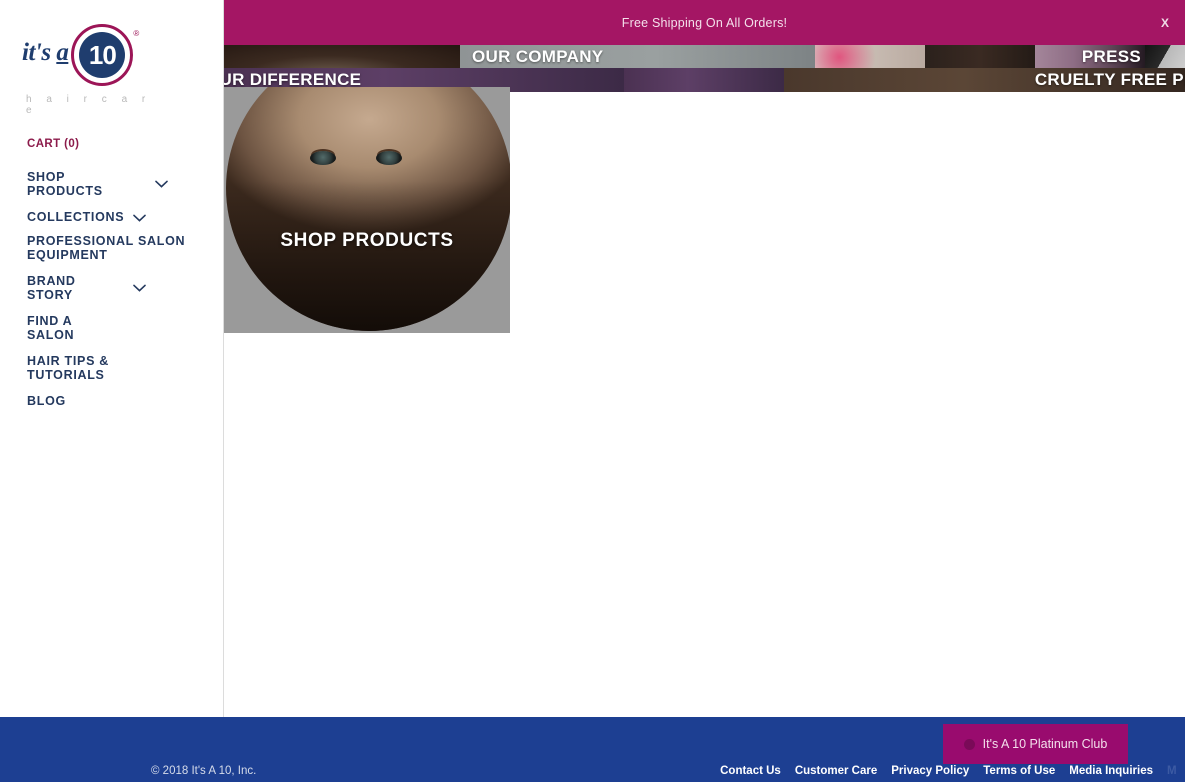 The width and height of the screenshot is (1185, 782). Describe the element at coordinates (107, 328) in the screenshot. I see `sidebar-item-find-a-salon: FIND A SALON` at that location.